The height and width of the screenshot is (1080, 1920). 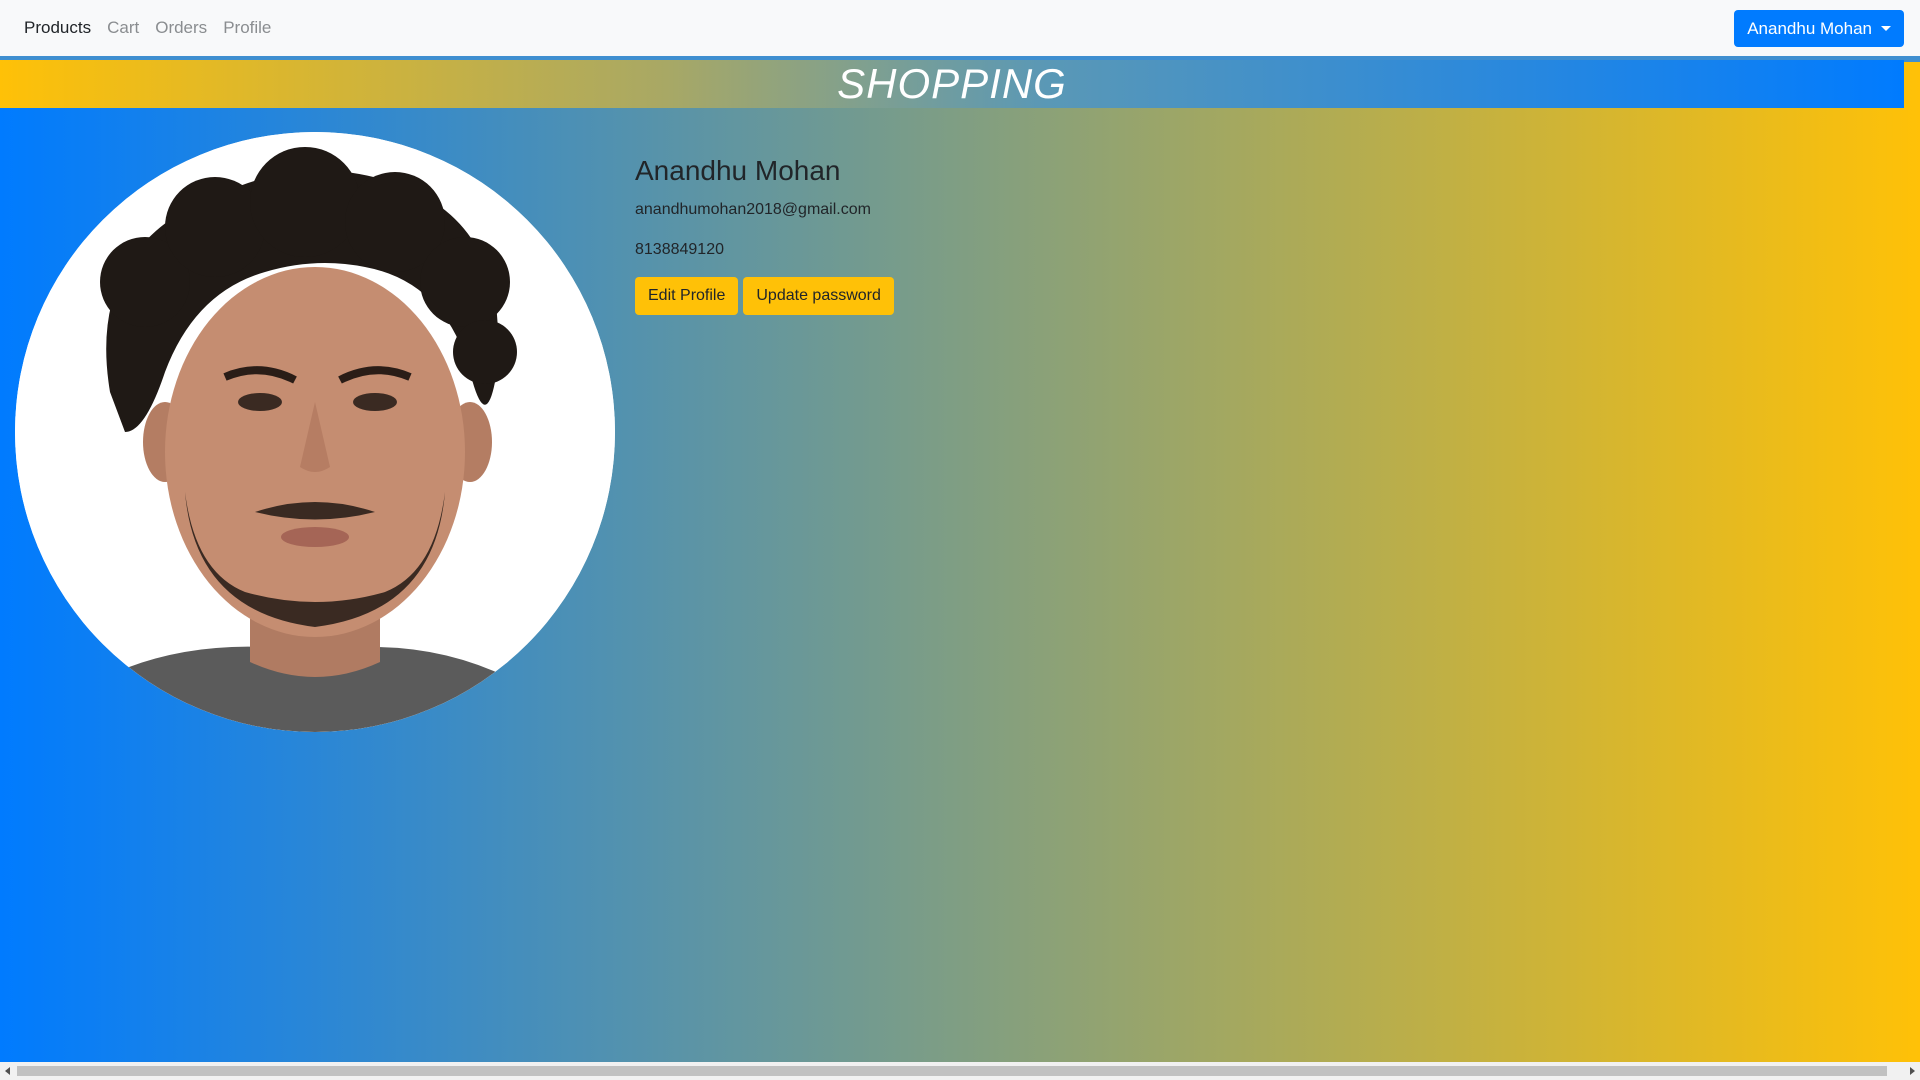 What do you see at coordinates (7, 1071) in the screenshot?
I see `scroll-left-arrow-icon` at bounding box center [7, 1071].